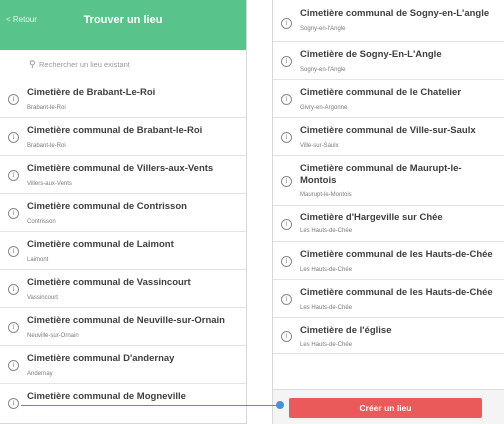  What do you see at coordinates (150, 405) in the screenshot?
I see `annotation-connector-line` at bounding box center [150, 405].